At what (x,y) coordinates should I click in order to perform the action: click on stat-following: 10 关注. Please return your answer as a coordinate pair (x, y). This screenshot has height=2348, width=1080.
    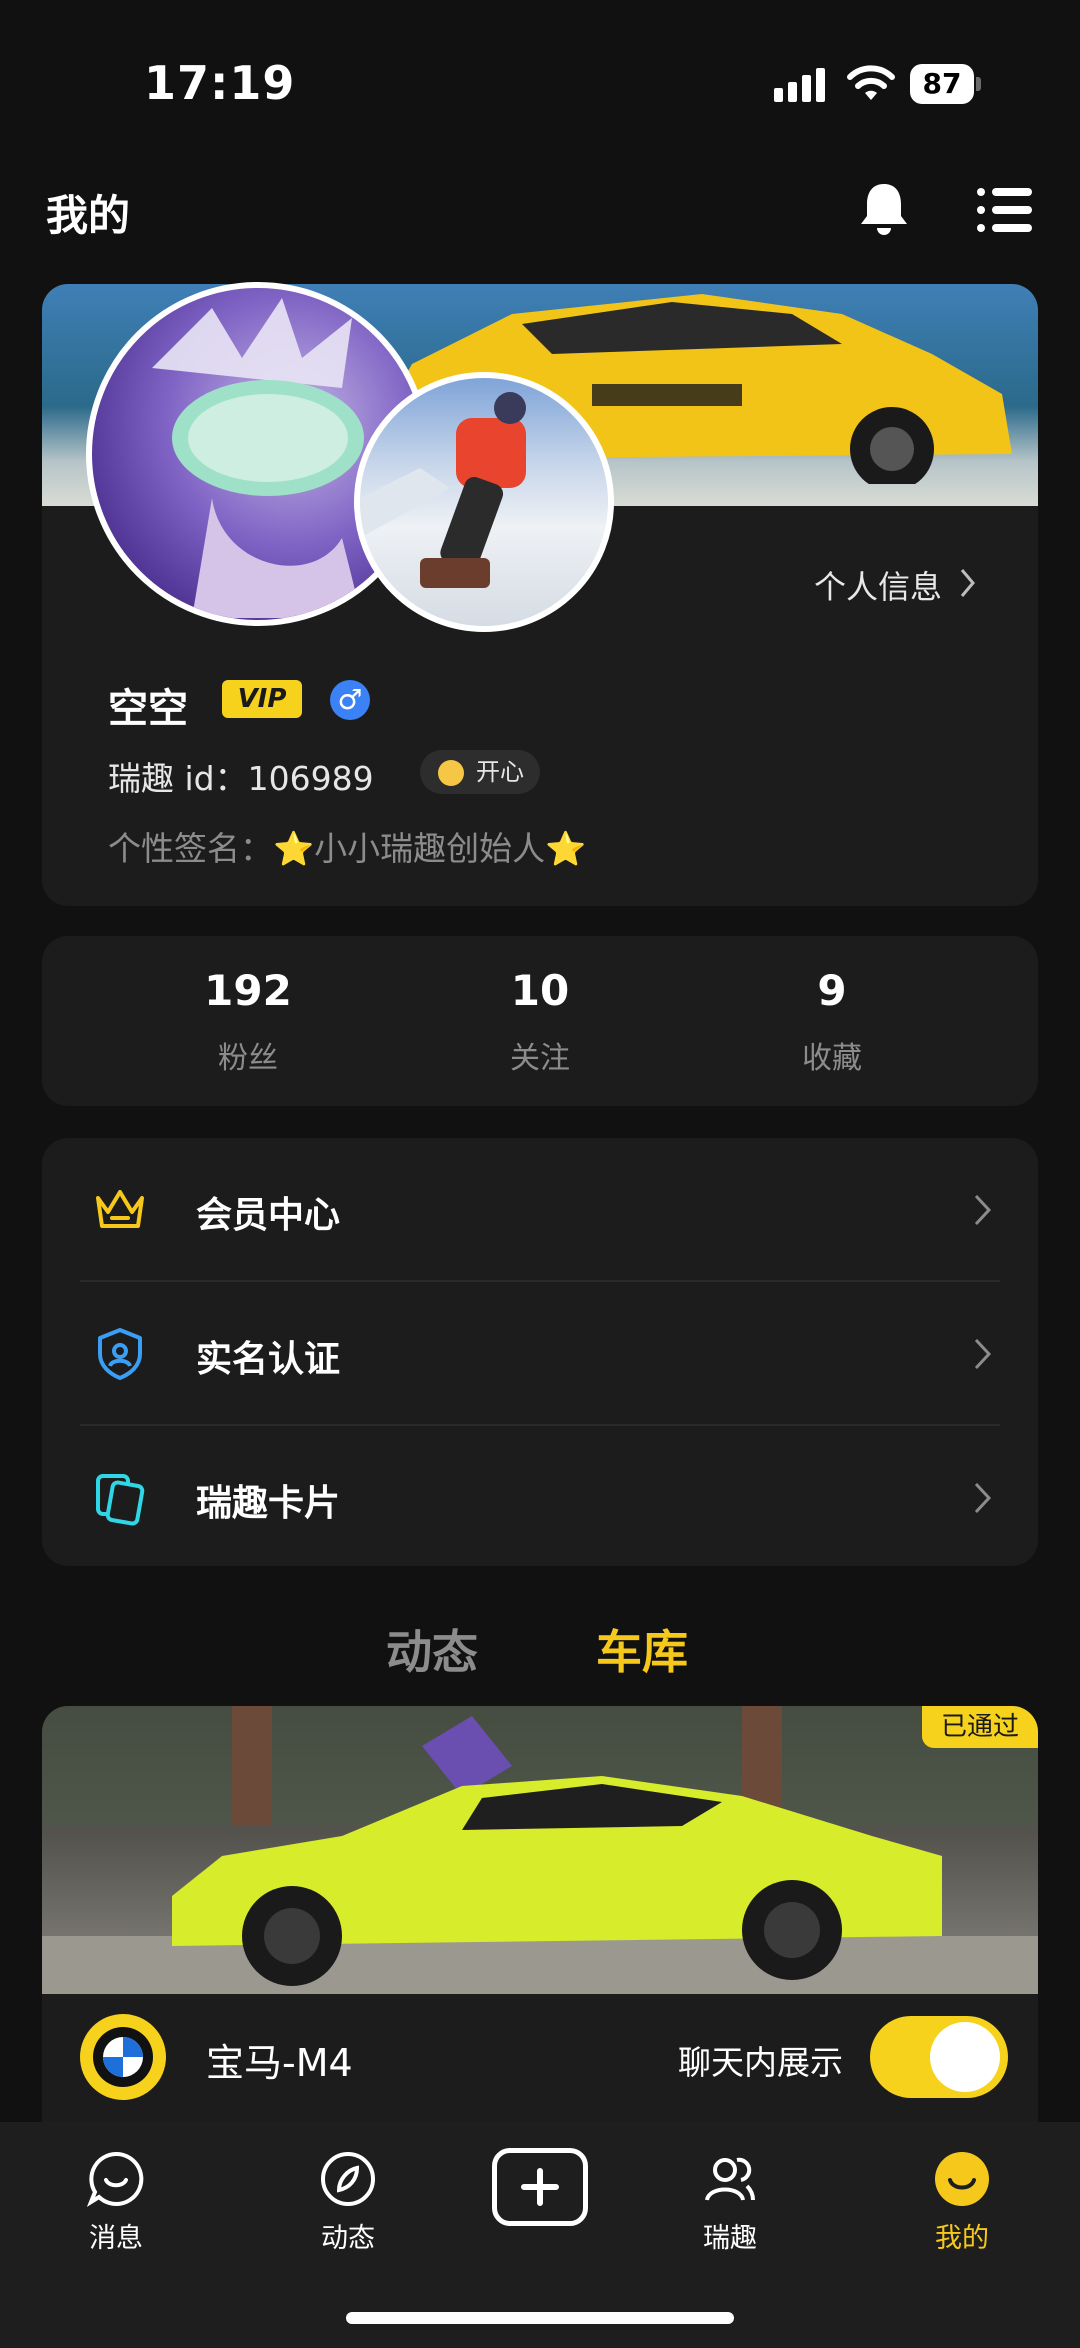
    Looking at the image, I should click on (540, 1006).